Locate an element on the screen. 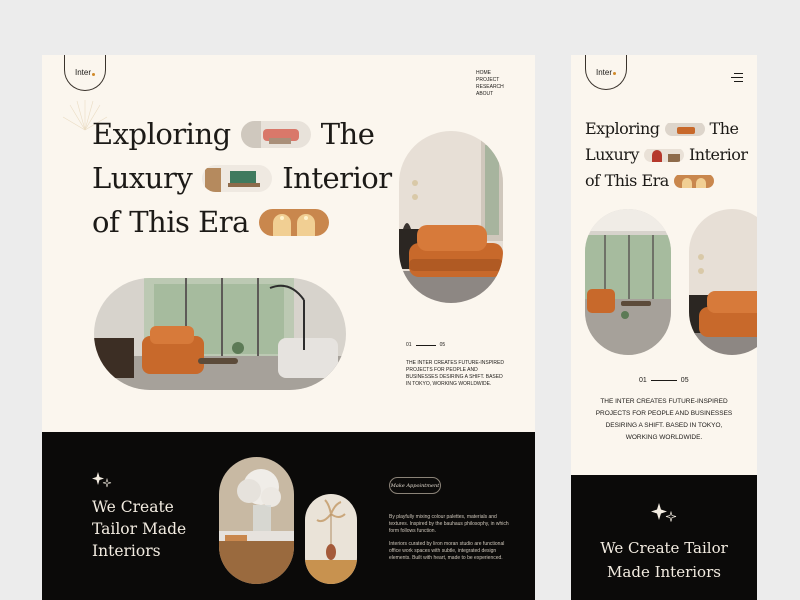 This screenshot has height=600, width=800. mobile-services-section: We Create Tailor Made Interiors is located at coordinates (664, 537).